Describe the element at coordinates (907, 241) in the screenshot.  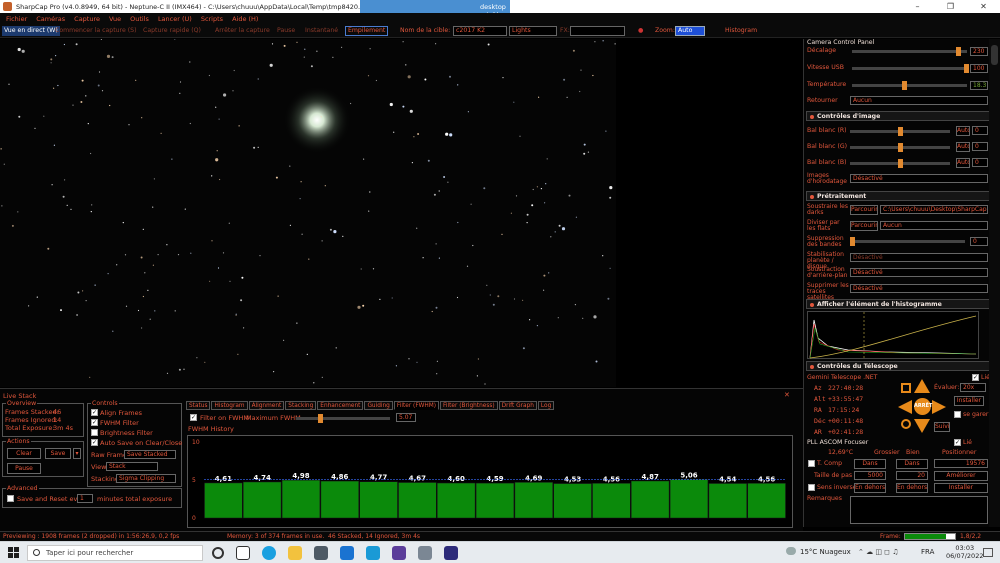
I see `banding-slider` at that location.